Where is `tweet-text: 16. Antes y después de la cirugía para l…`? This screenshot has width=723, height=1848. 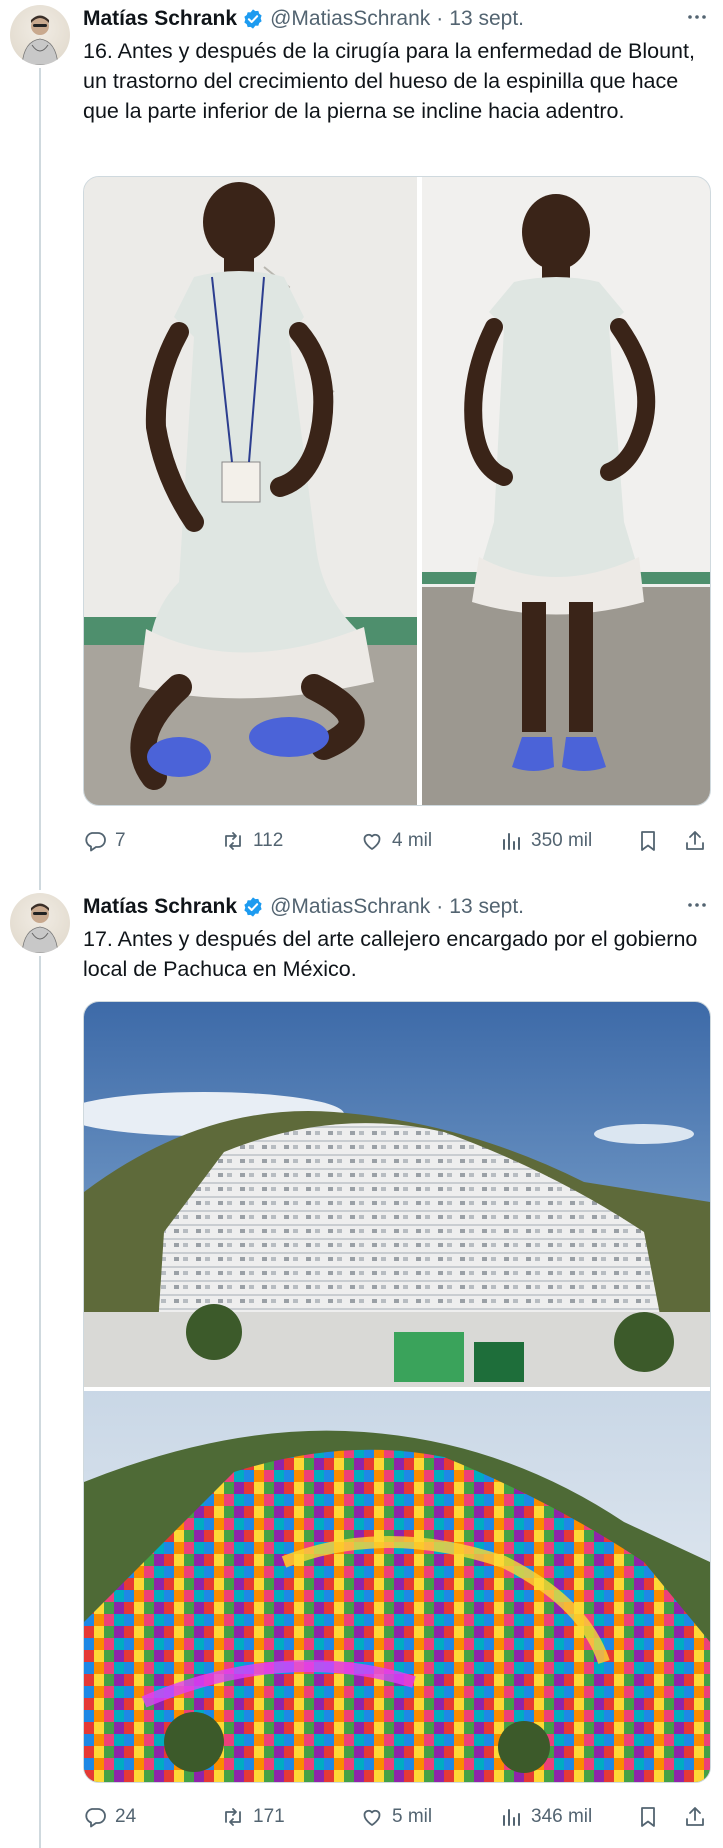
tweet-text: 16. Antes y después de la cirugía para l… is located at coordinates (389, 81).